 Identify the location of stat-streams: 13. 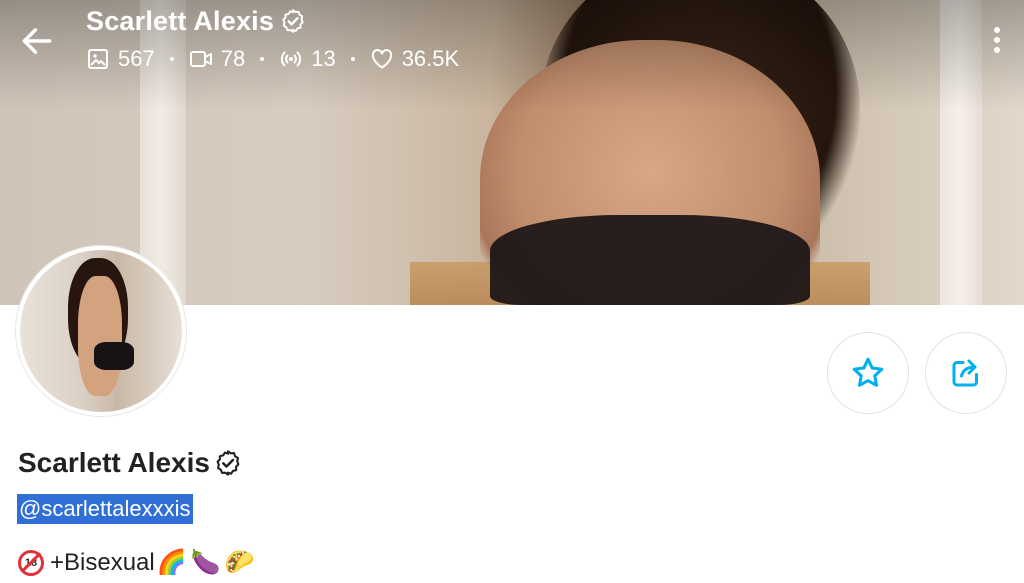
(307, 59).